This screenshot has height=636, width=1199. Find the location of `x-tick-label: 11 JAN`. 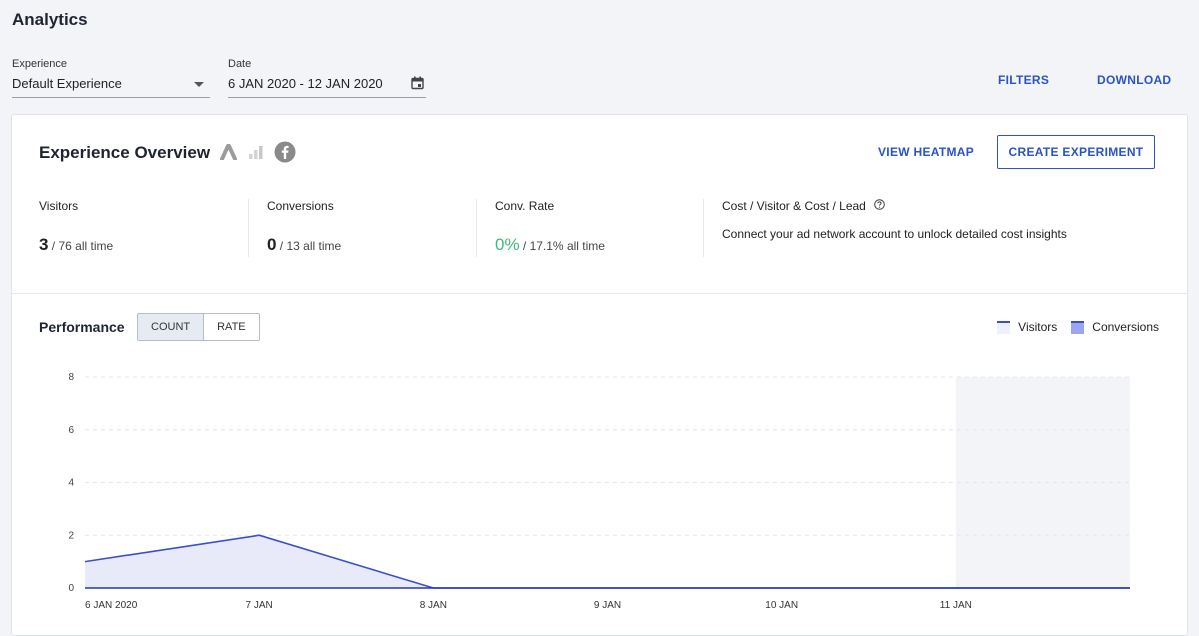

x-tick-label: 11 JAN is located at coordinates (956, 605).